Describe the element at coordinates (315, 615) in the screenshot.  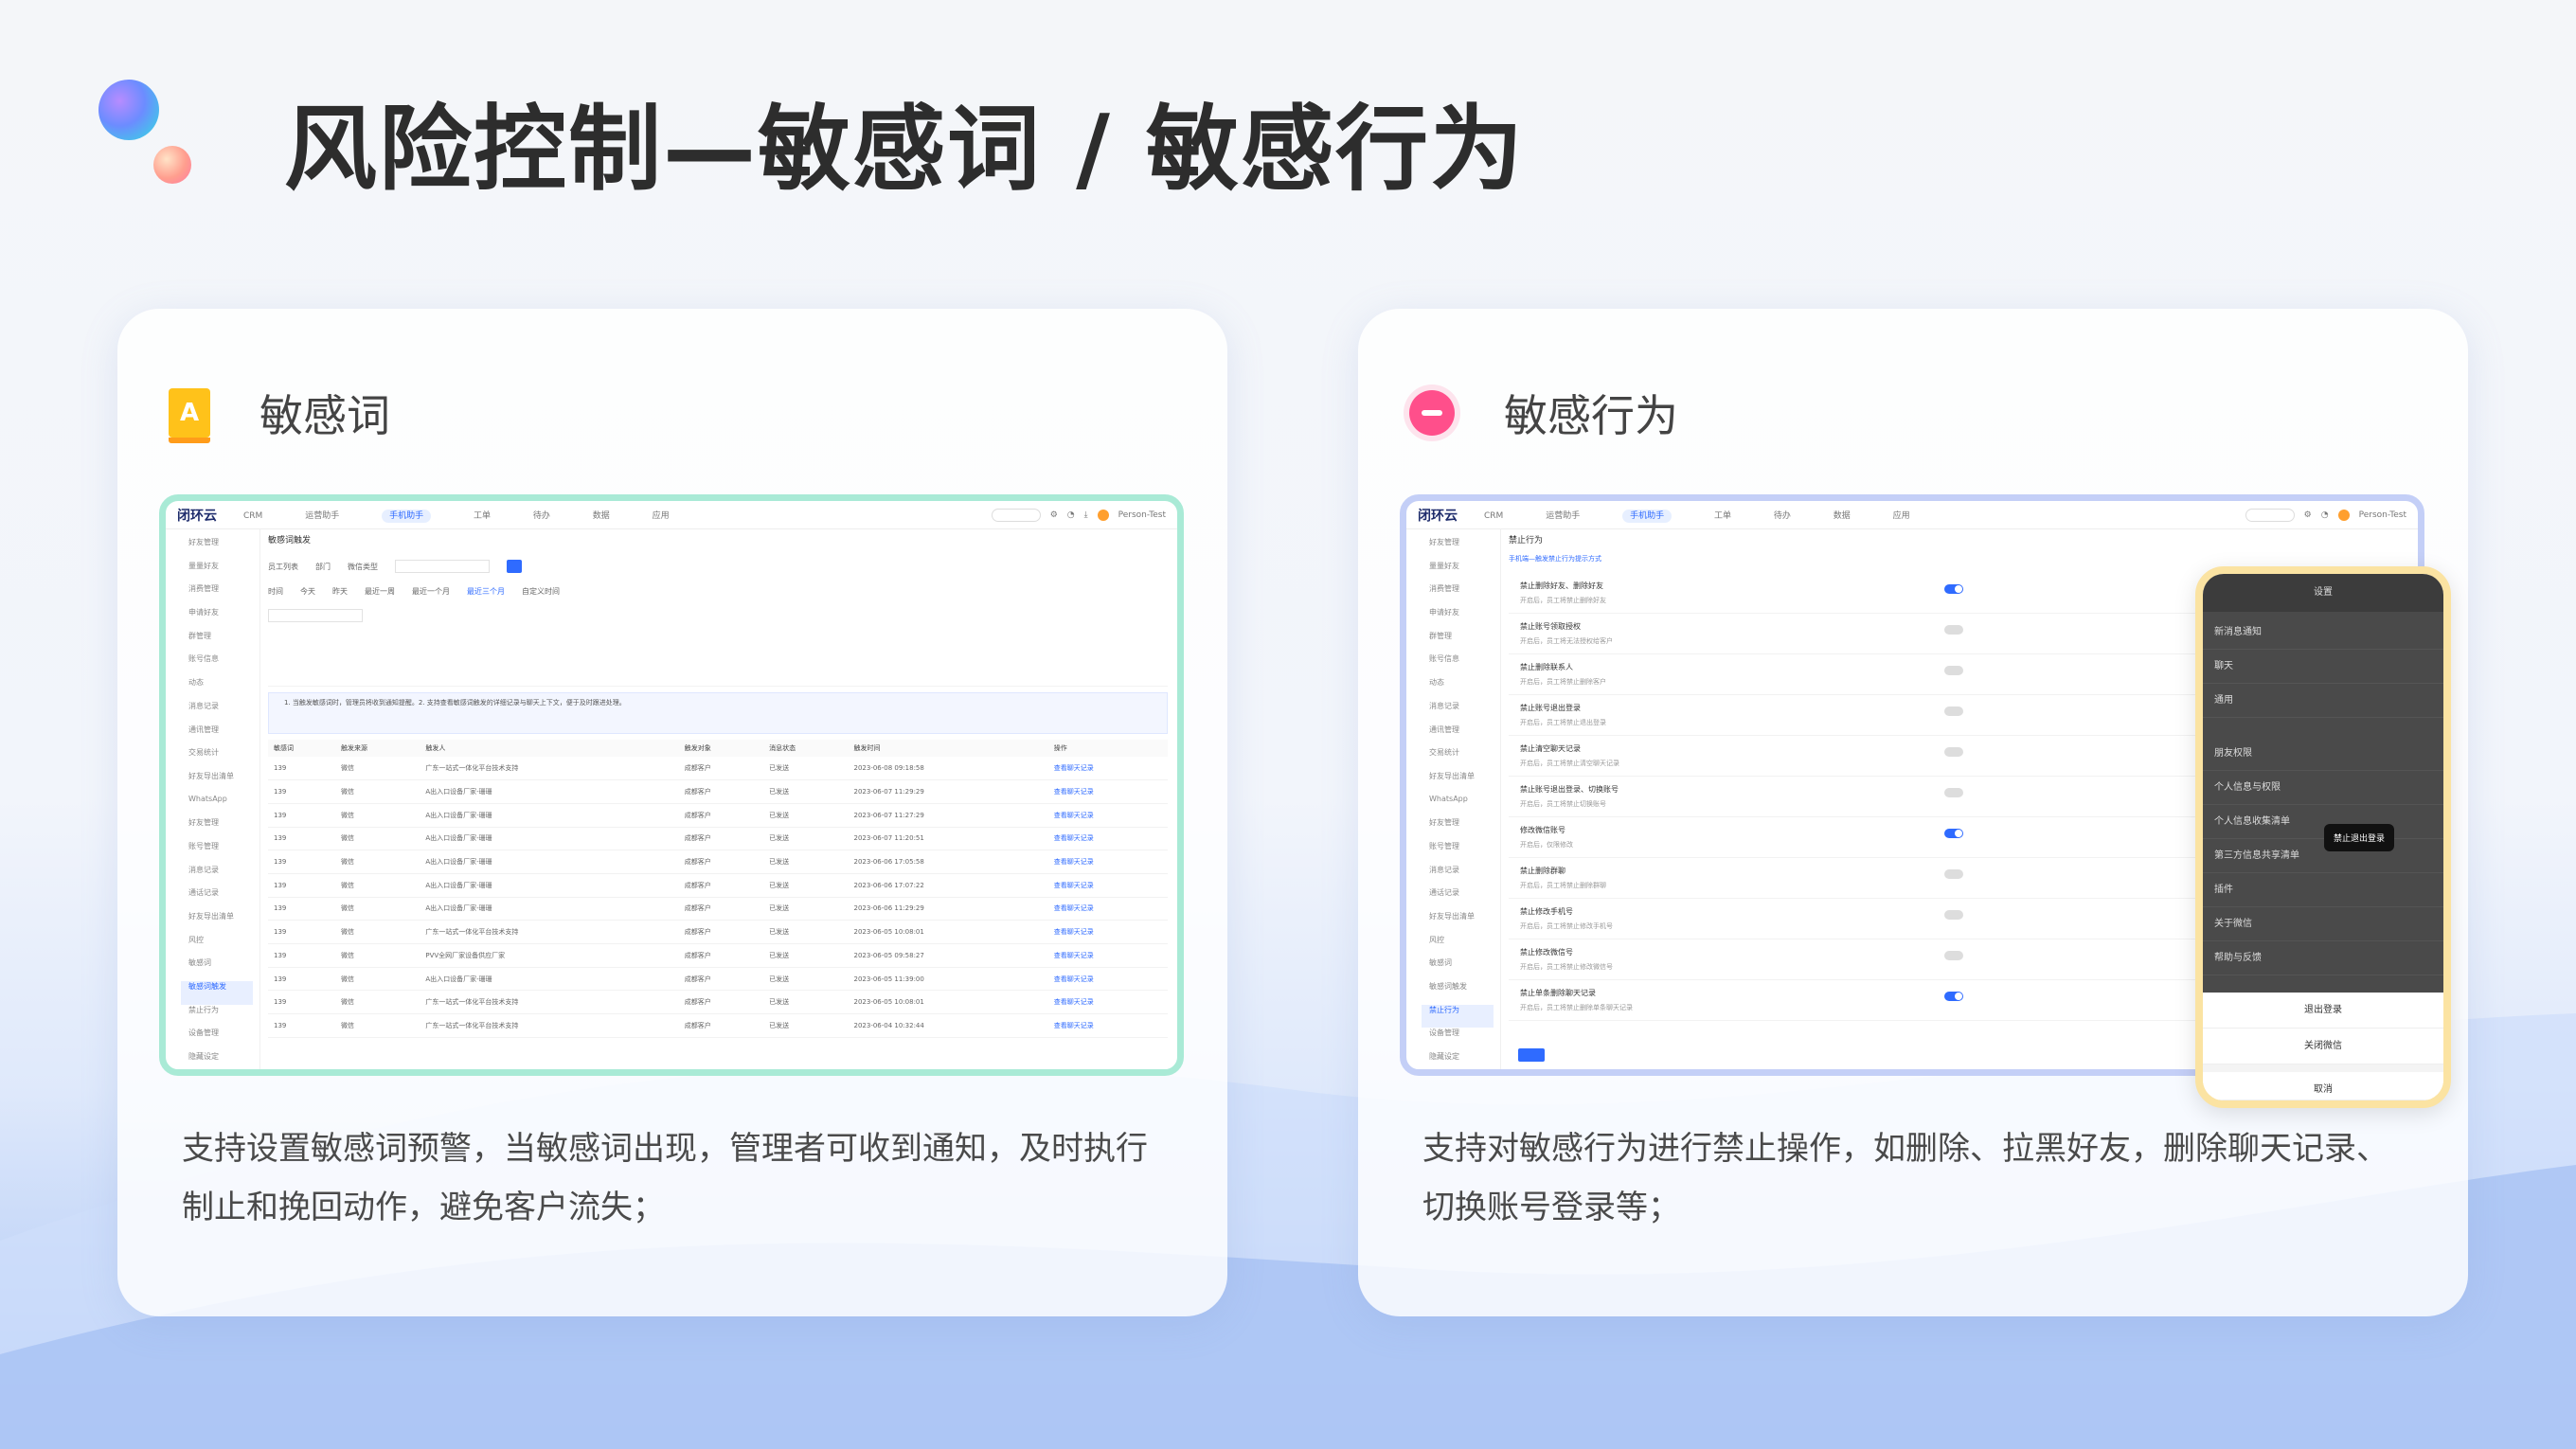
I see `trigger-person-input` at that location.